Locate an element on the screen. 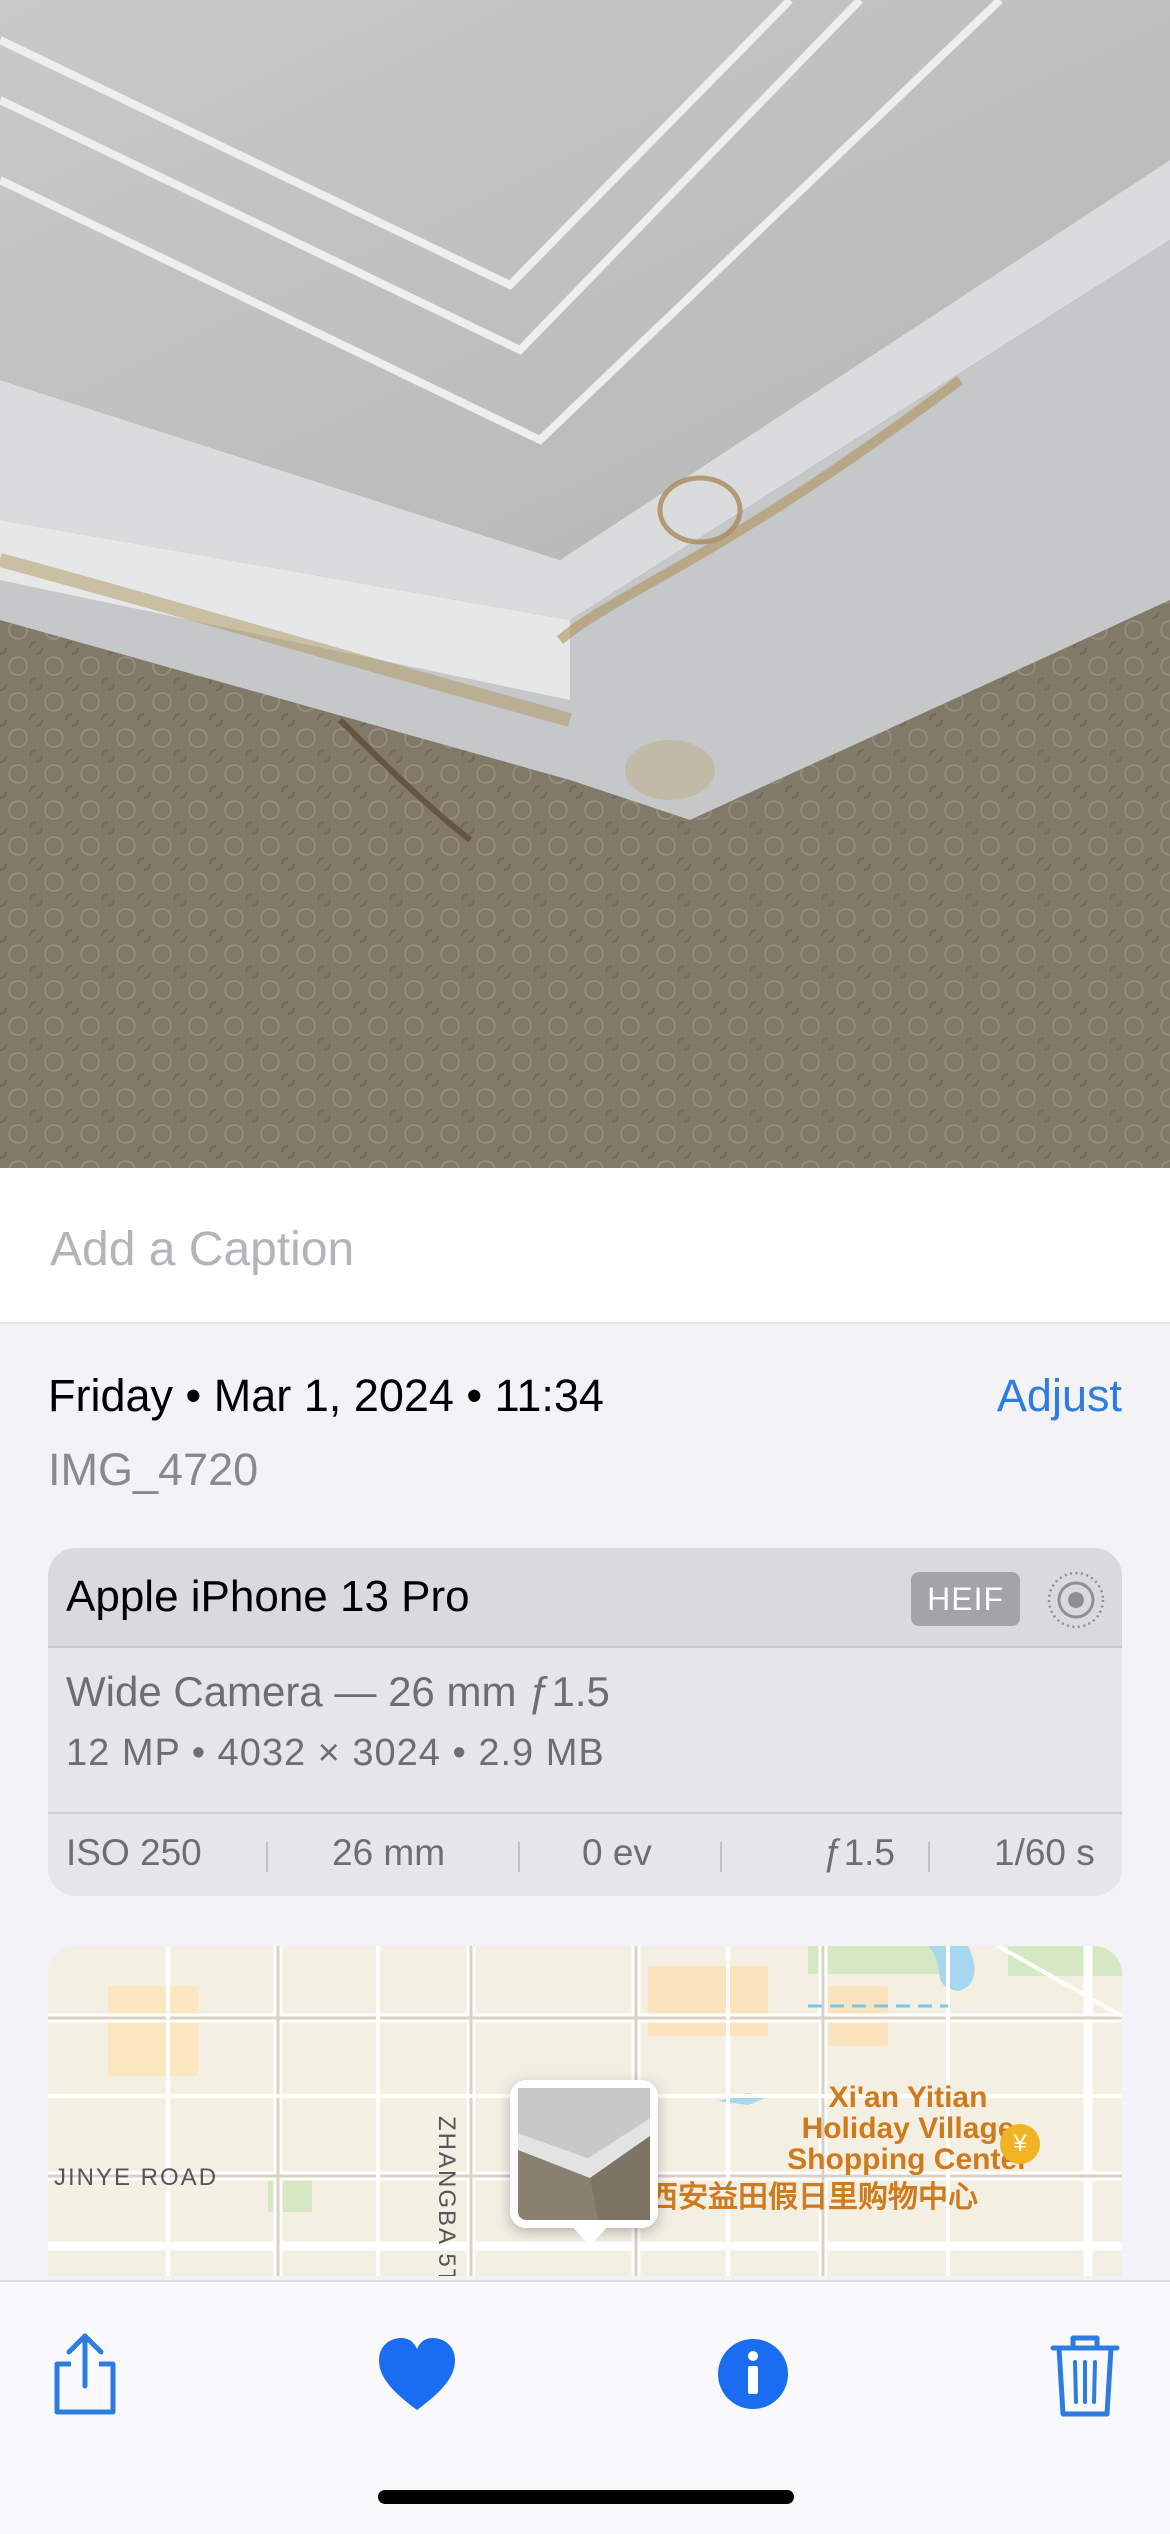 The height and width of the screenshot is (2534, 1170). road-label-zhangba: ZHANGBA 5TH ROAD is located at coordinates (446, 2196).